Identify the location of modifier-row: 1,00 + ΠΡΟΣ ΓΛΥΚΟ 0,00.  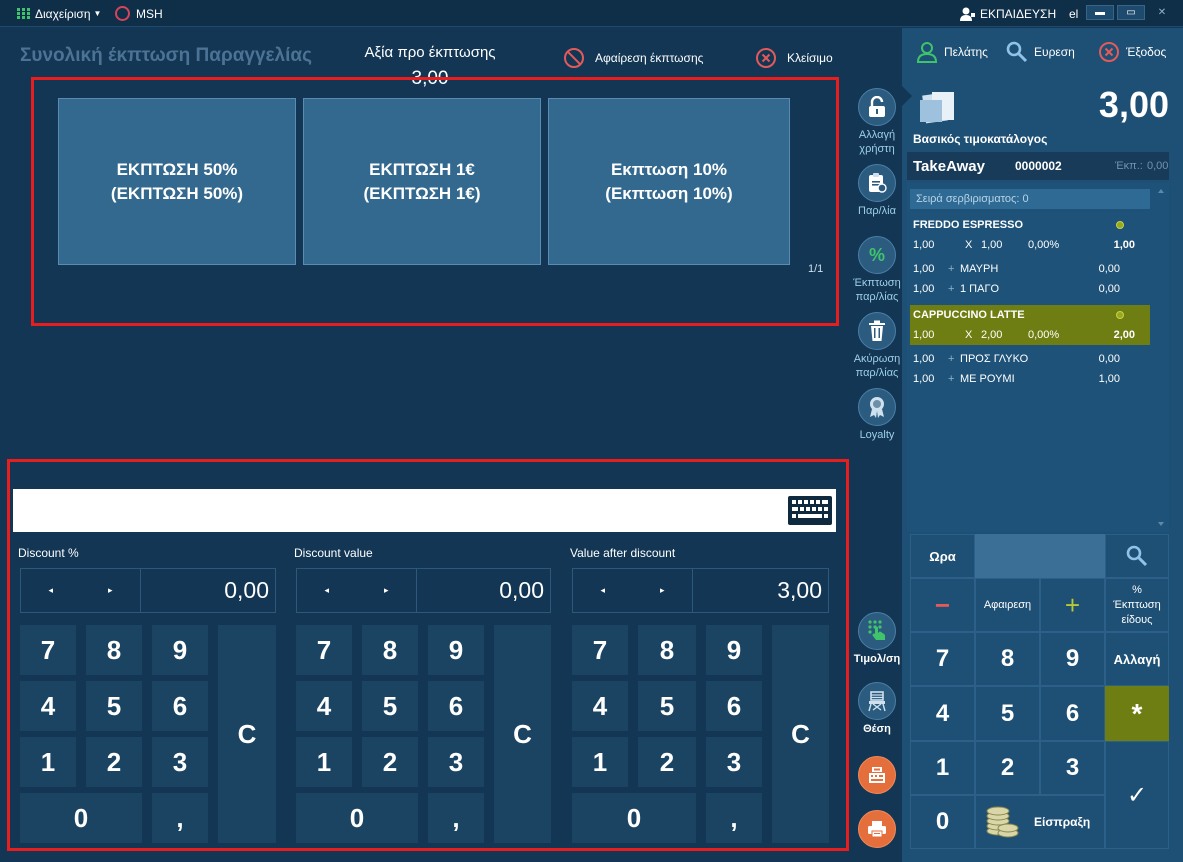
(1030, 362).